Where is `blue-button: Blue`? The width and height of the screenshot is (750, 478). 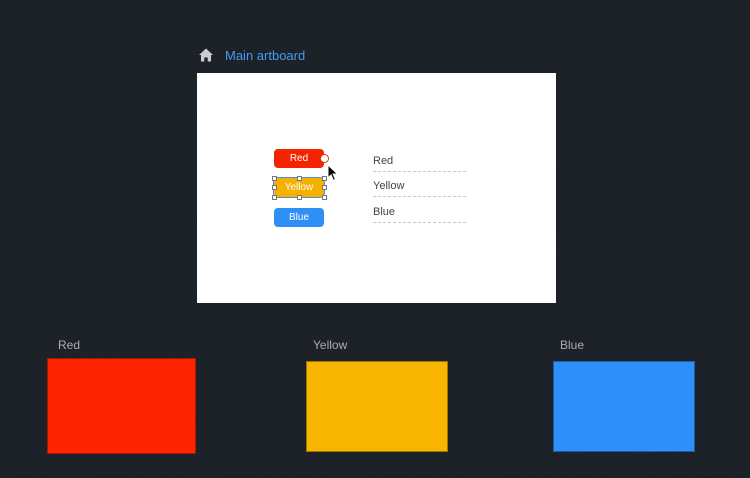
blue-button: Blue is located at coordinates (299, 217).